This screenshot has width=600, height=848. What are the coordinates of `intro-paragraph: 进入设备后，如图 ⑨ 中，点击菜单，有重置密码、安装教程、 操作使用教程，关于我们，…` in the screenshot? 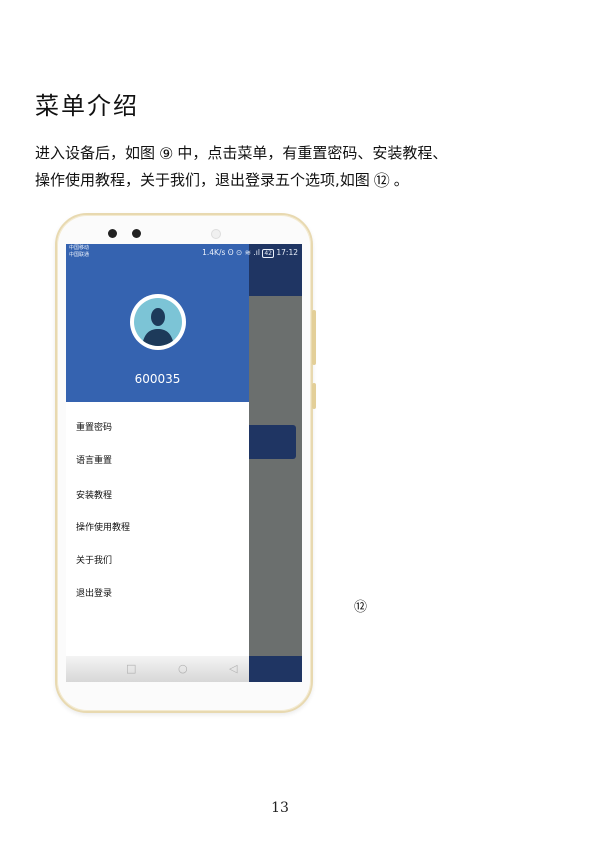 It's located at (305, 167).